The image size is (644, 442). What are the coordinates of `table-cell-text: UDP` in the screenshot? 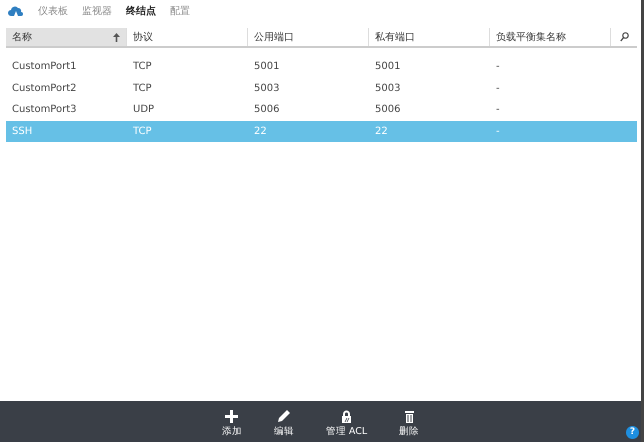 It's located at (144, 110).